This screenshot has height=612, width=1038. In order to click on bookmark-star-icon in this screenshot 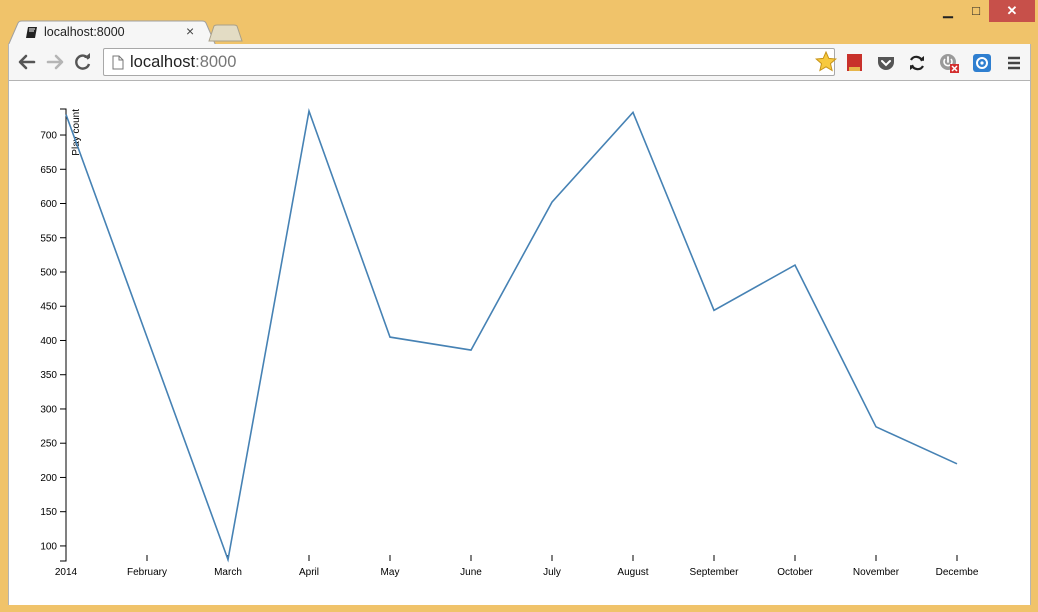, I will do `click(826, 61)`.